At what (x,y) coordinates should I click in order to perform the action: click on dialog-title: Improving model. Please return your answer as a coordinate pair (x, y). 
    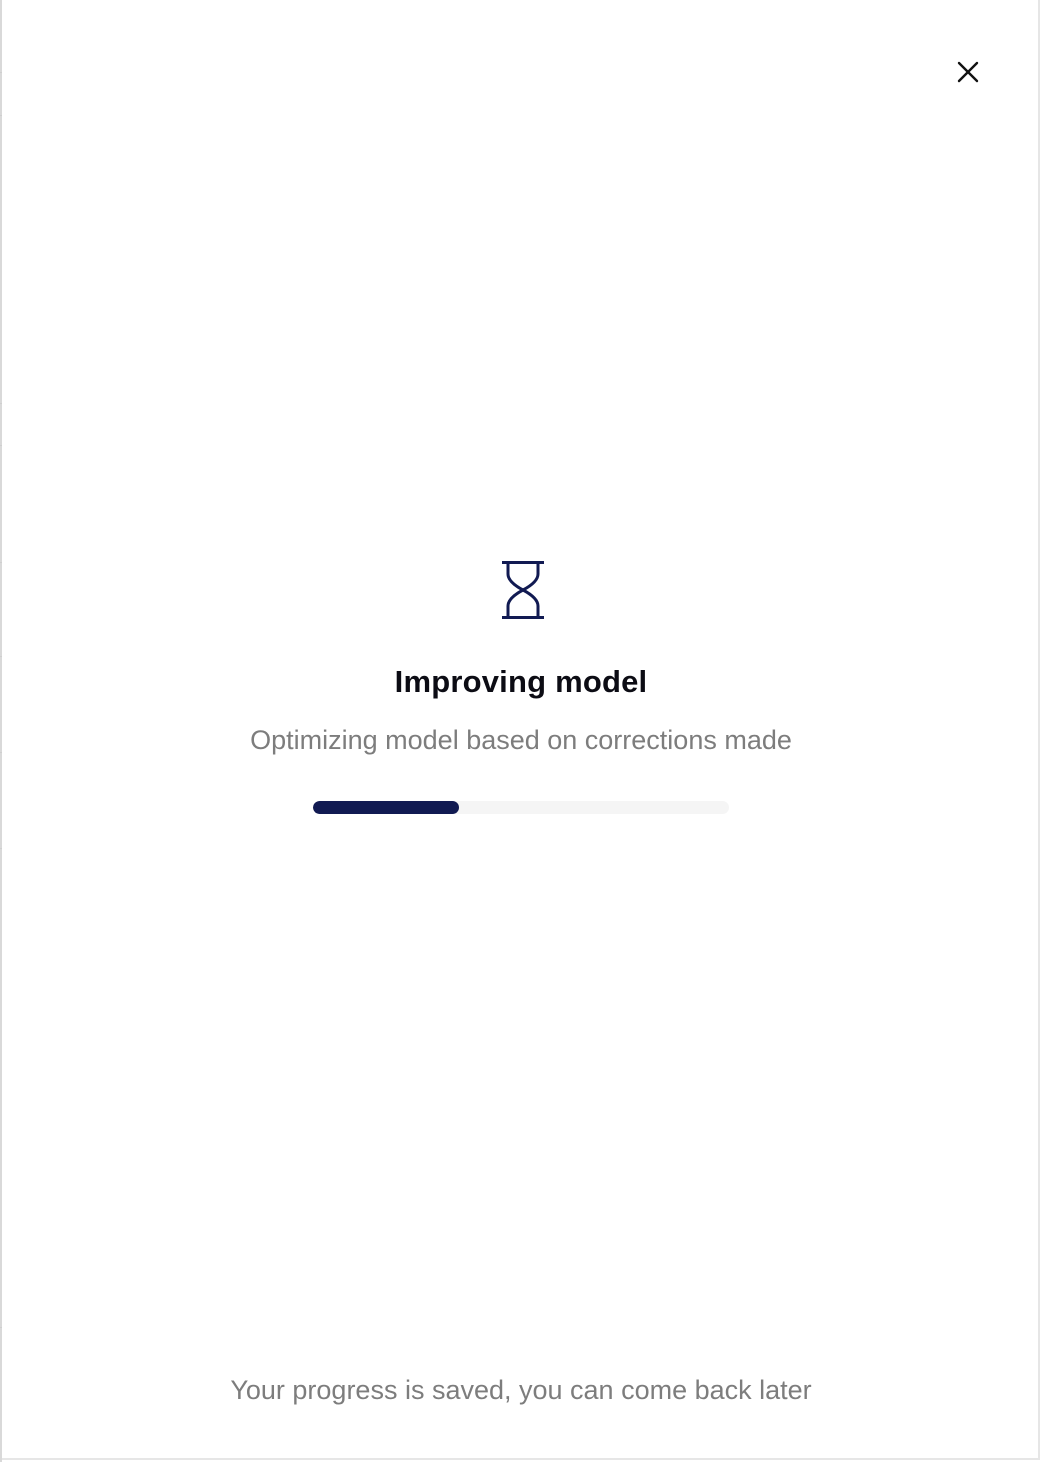
    Looking at the image, I should click on (521, 681).